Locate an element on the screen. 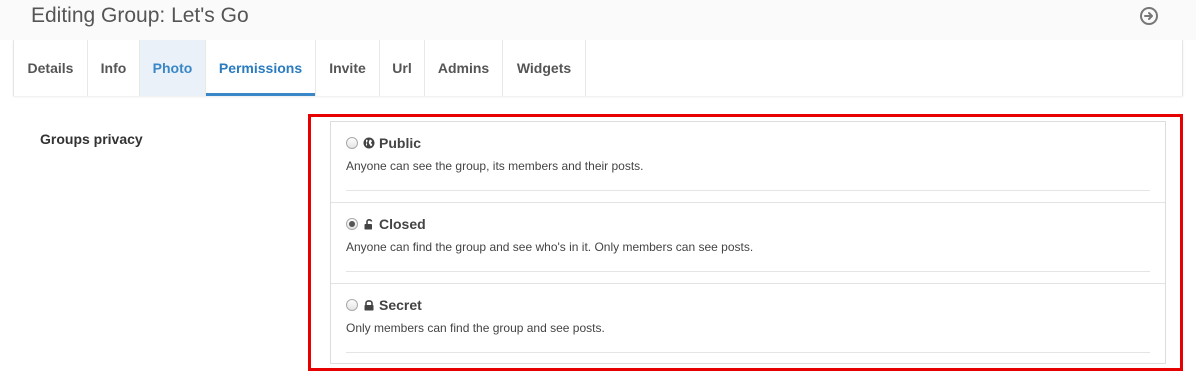 The width and height of the screenshot is (1196, 376). tab-admins: Admins is located at coordinates (464, 68).